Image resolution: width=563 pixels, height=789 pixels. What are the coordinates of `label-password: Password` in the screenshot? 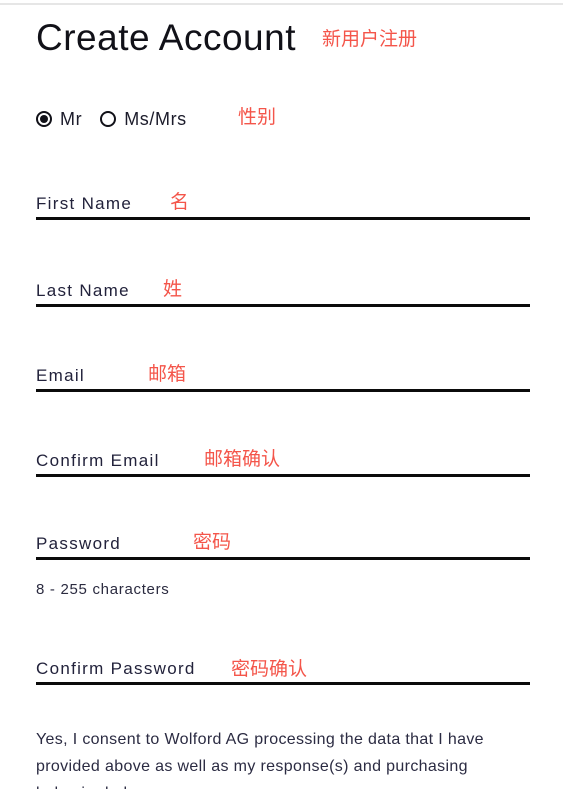 It's located at (79, 543).